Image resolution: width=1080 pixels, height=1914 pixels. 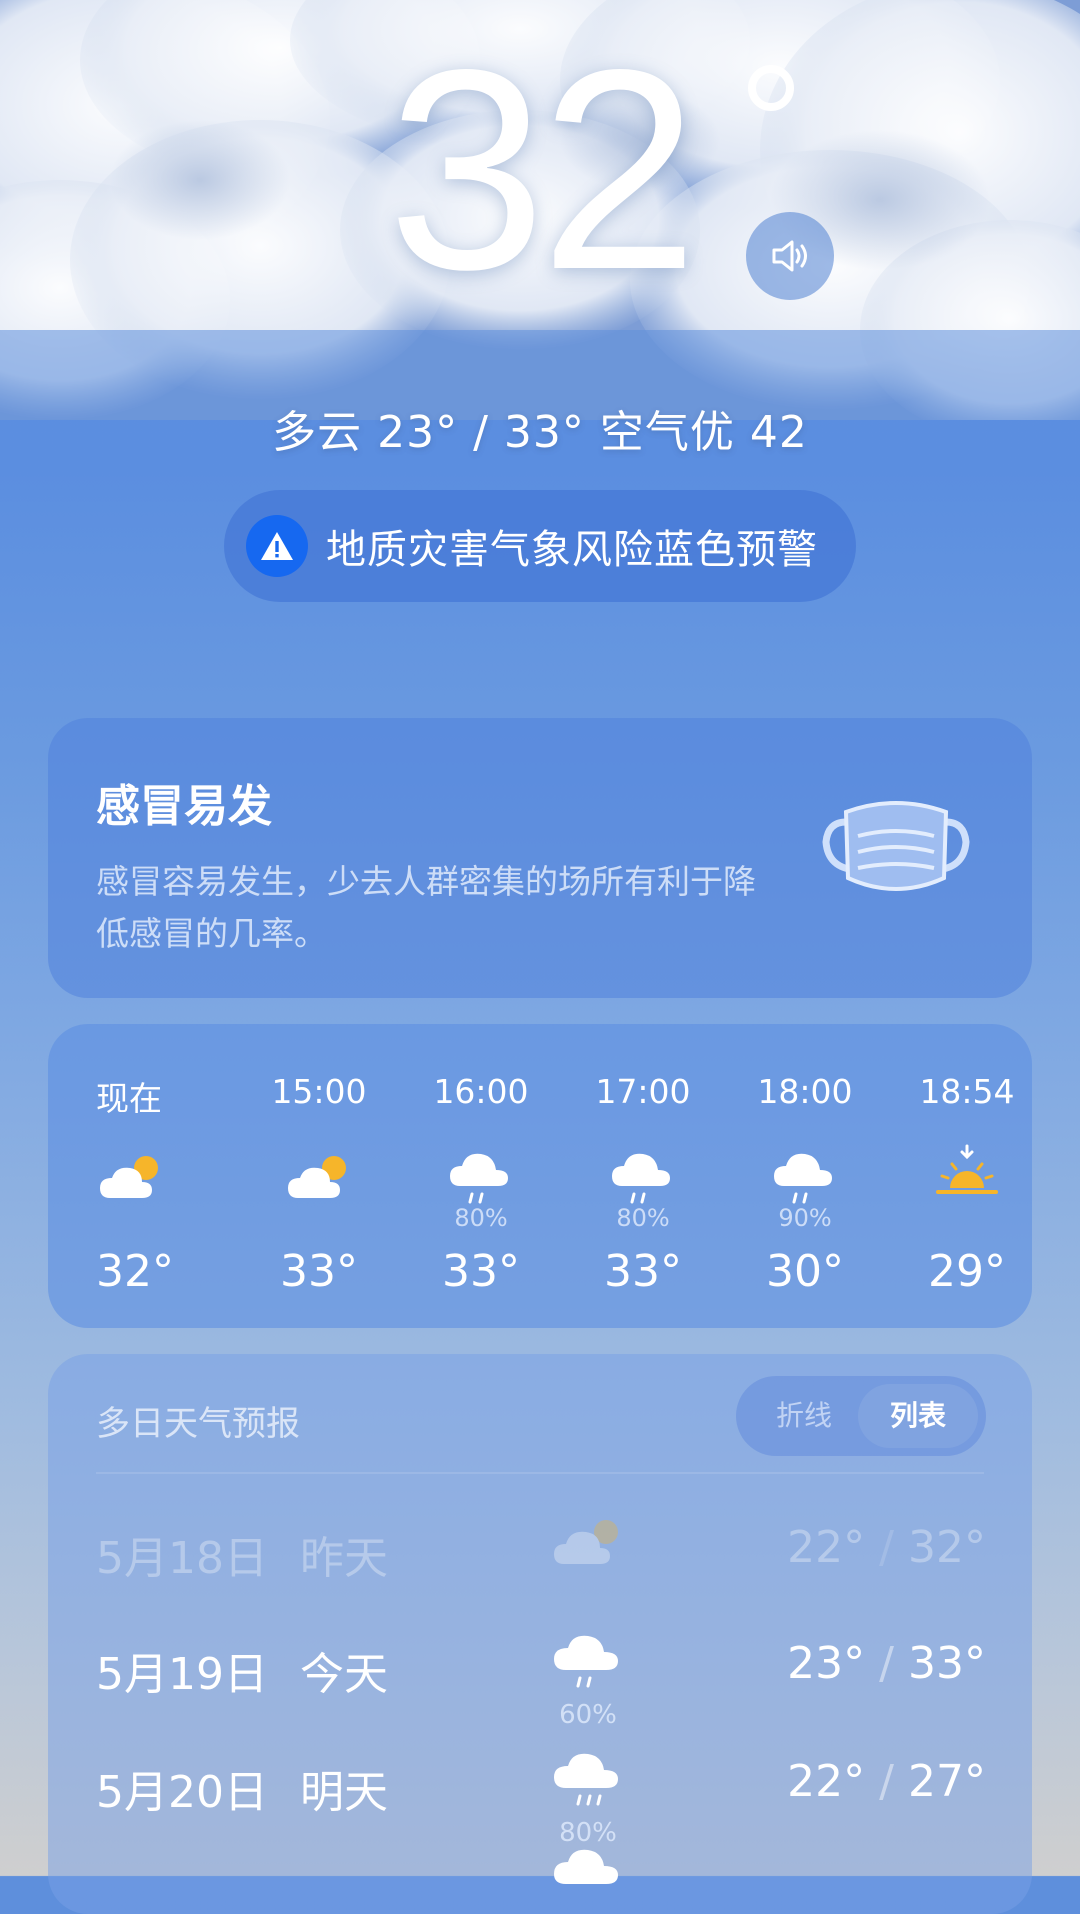 What do you see at coordinates (344, 1674) in the screenshot?
I see `day-label: 今天` at bounding box center [344, 1674].